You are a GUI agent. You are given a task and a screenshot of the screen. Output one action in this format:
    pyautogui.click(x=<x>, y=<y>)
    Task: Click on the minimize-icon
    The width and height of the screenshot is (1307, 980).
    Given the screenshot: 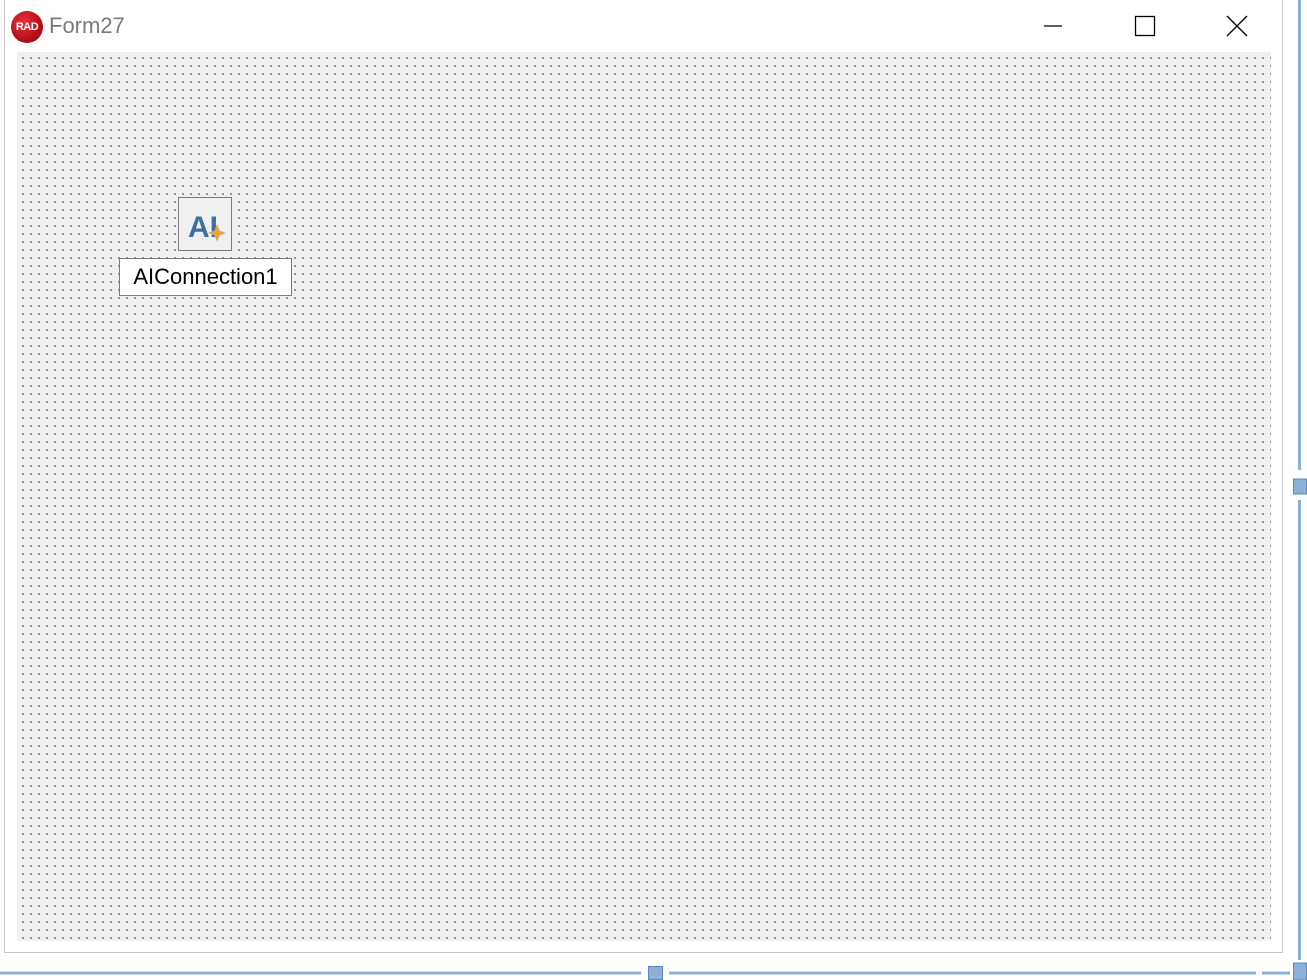 What is the action you would take?
    pyautogui.click(x=1053, y=26)
    